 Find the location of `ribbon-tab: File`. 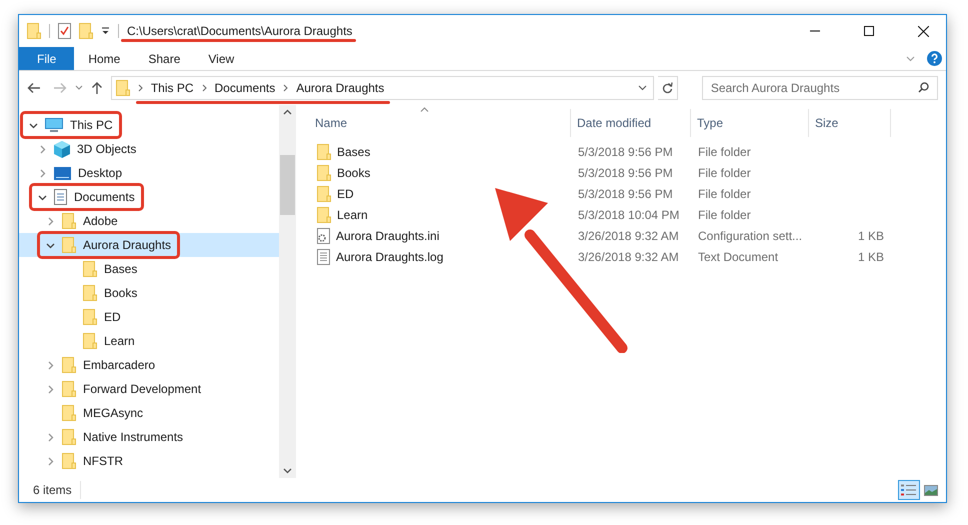

ribbon-tab: File is located at coordinates (46, 58).